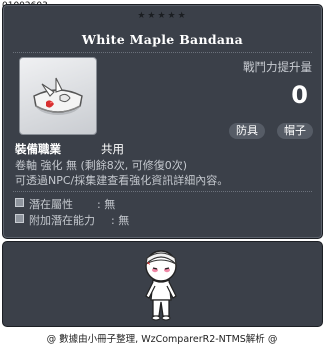 The image size is (324, 347). What do you see at coordinates (120, 220) in the screenshot?
I see `bonus-potential-value: : 無` at bounding box center [120, 220].